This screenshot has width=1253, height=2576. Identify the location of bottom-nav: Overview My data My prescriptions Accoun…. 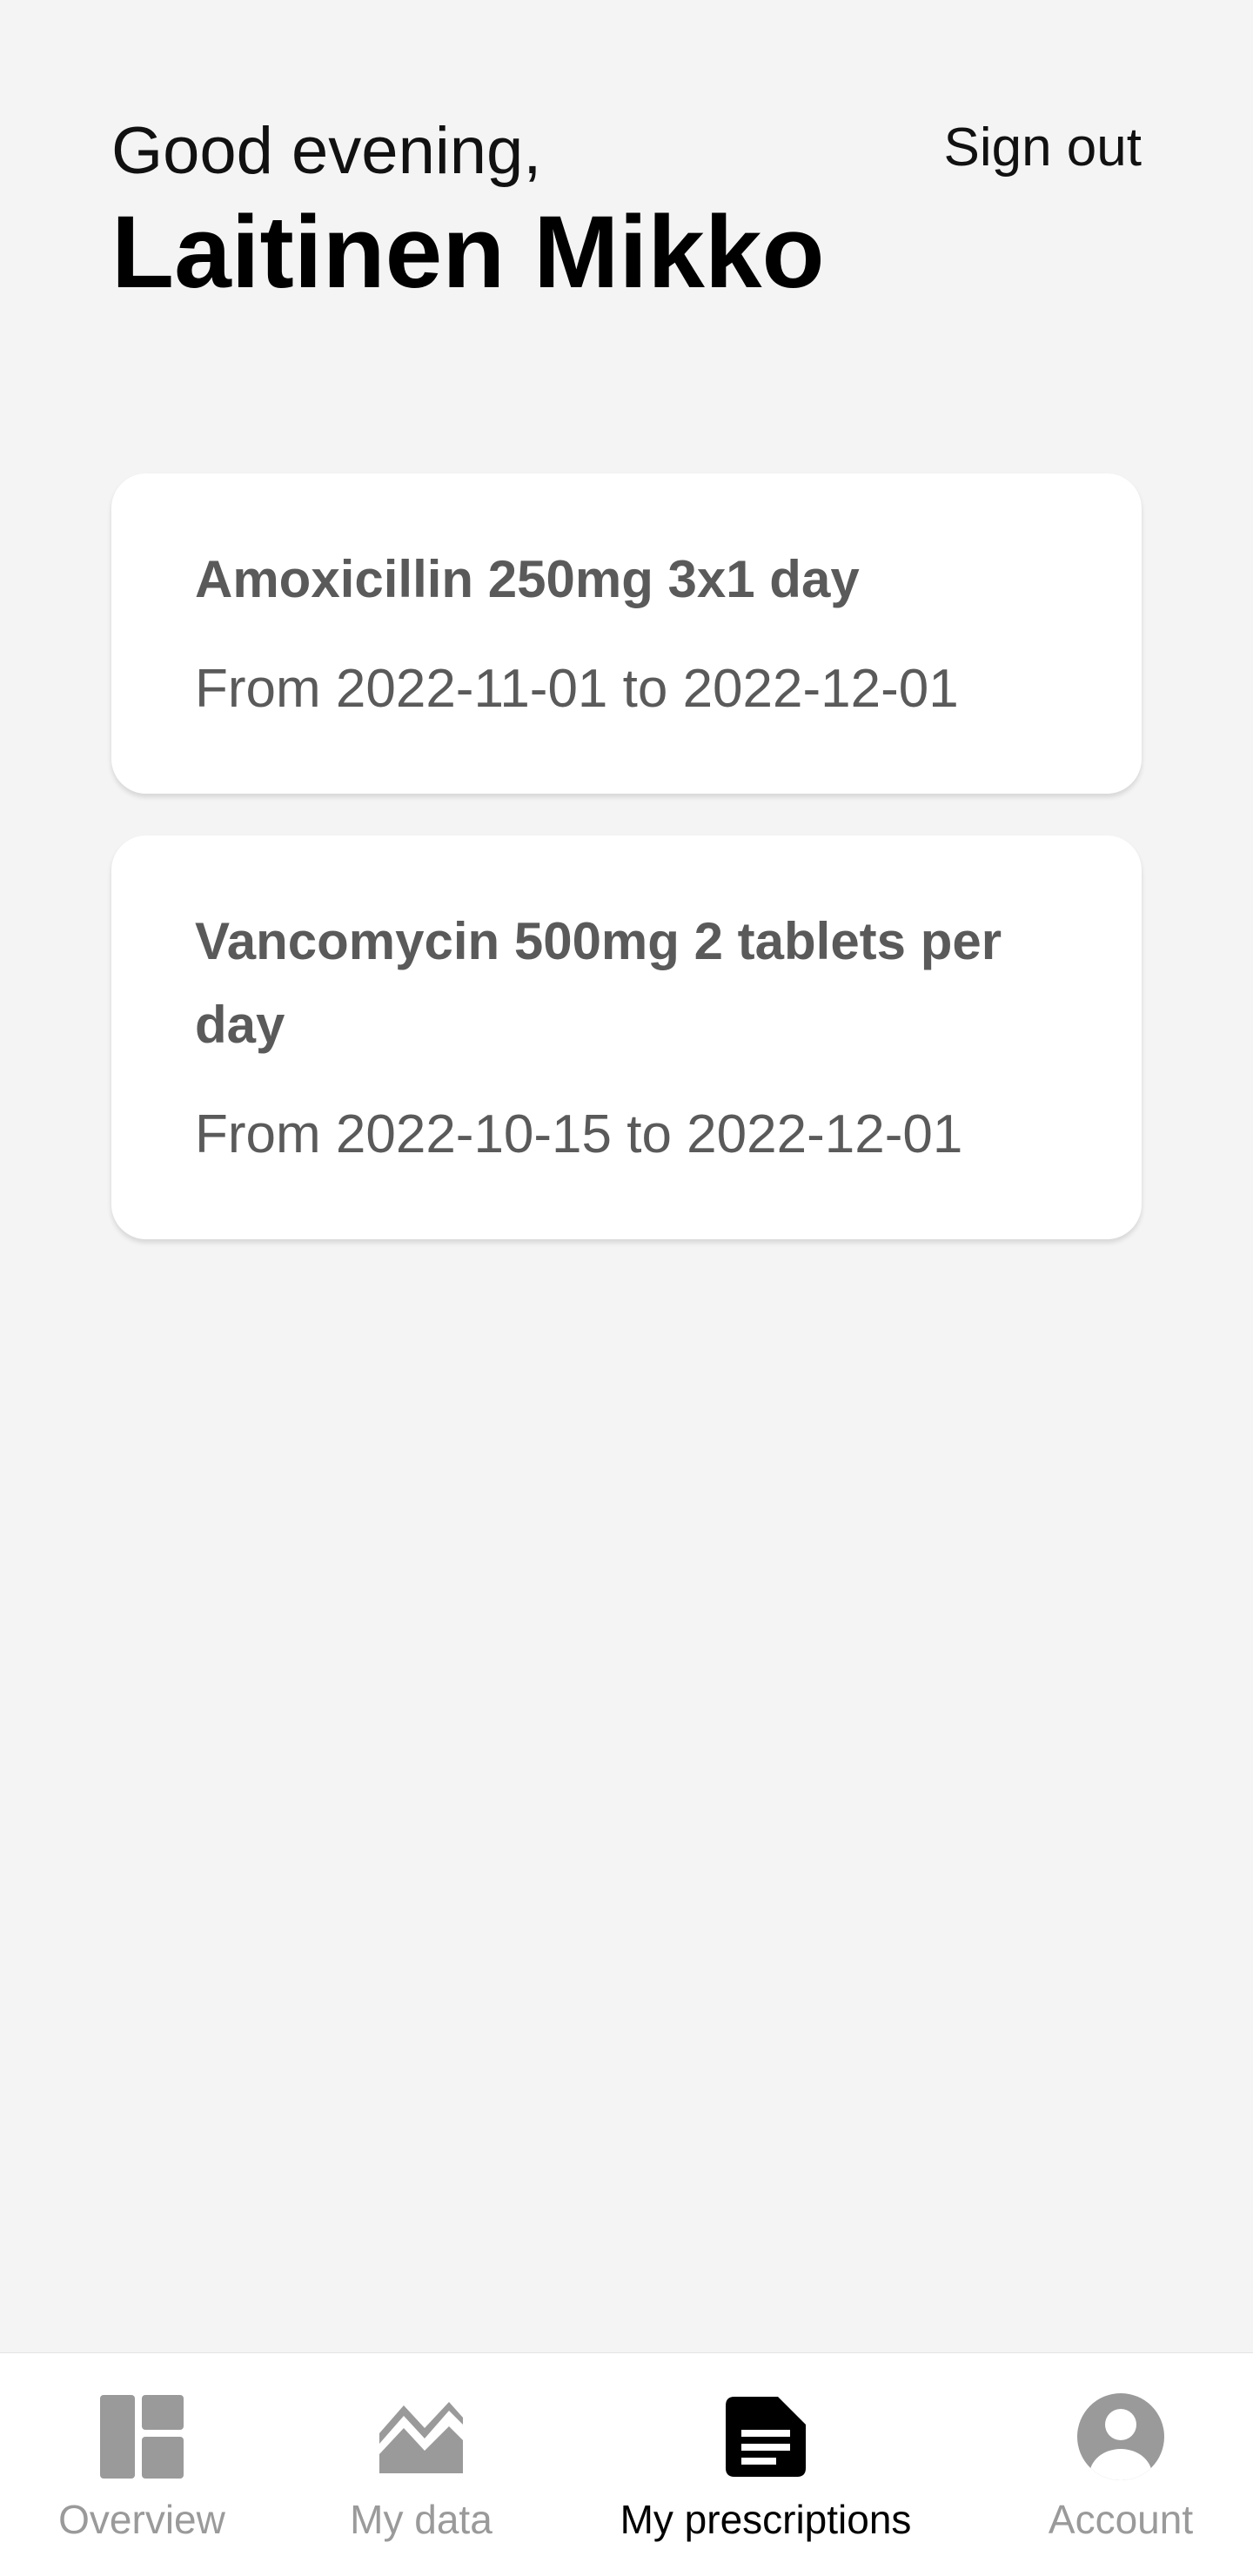
(626, 2464).